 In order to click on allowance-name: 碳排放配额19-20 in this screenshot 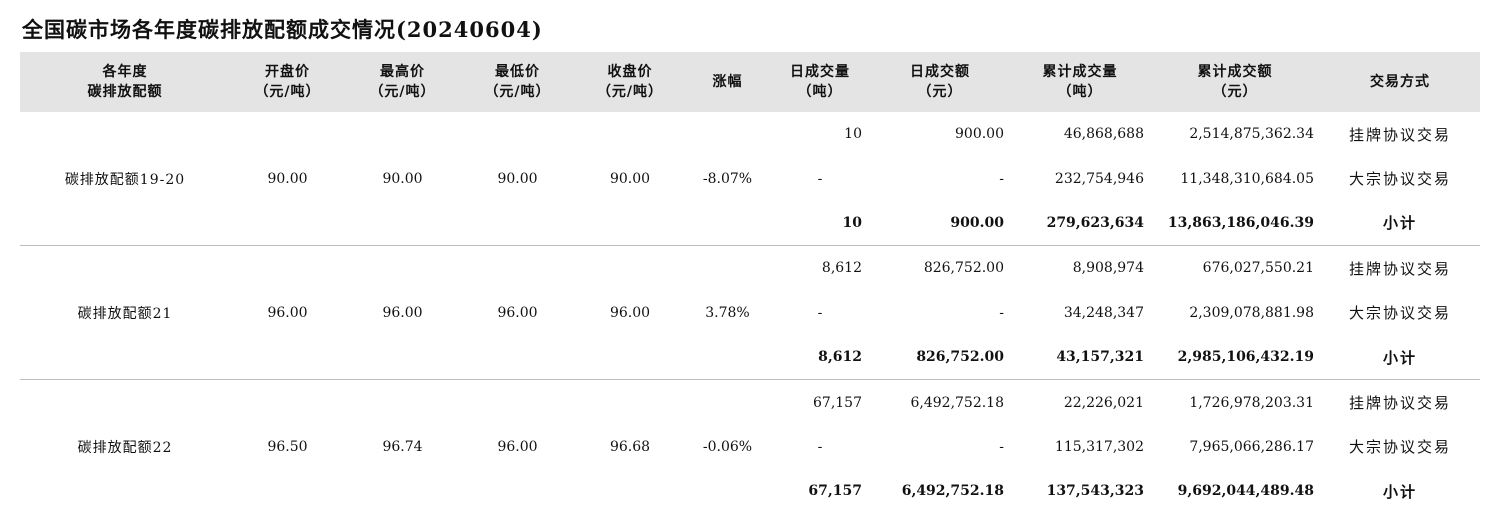, I will do `click(125, 179)`.